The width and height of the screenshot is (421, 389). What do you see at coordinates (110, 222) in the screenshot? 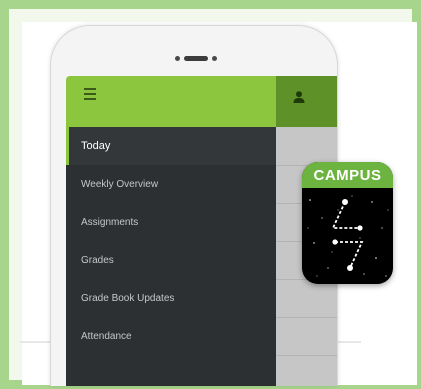
I see `nav-item-label: Assignments` at bounding box center [110, 222].